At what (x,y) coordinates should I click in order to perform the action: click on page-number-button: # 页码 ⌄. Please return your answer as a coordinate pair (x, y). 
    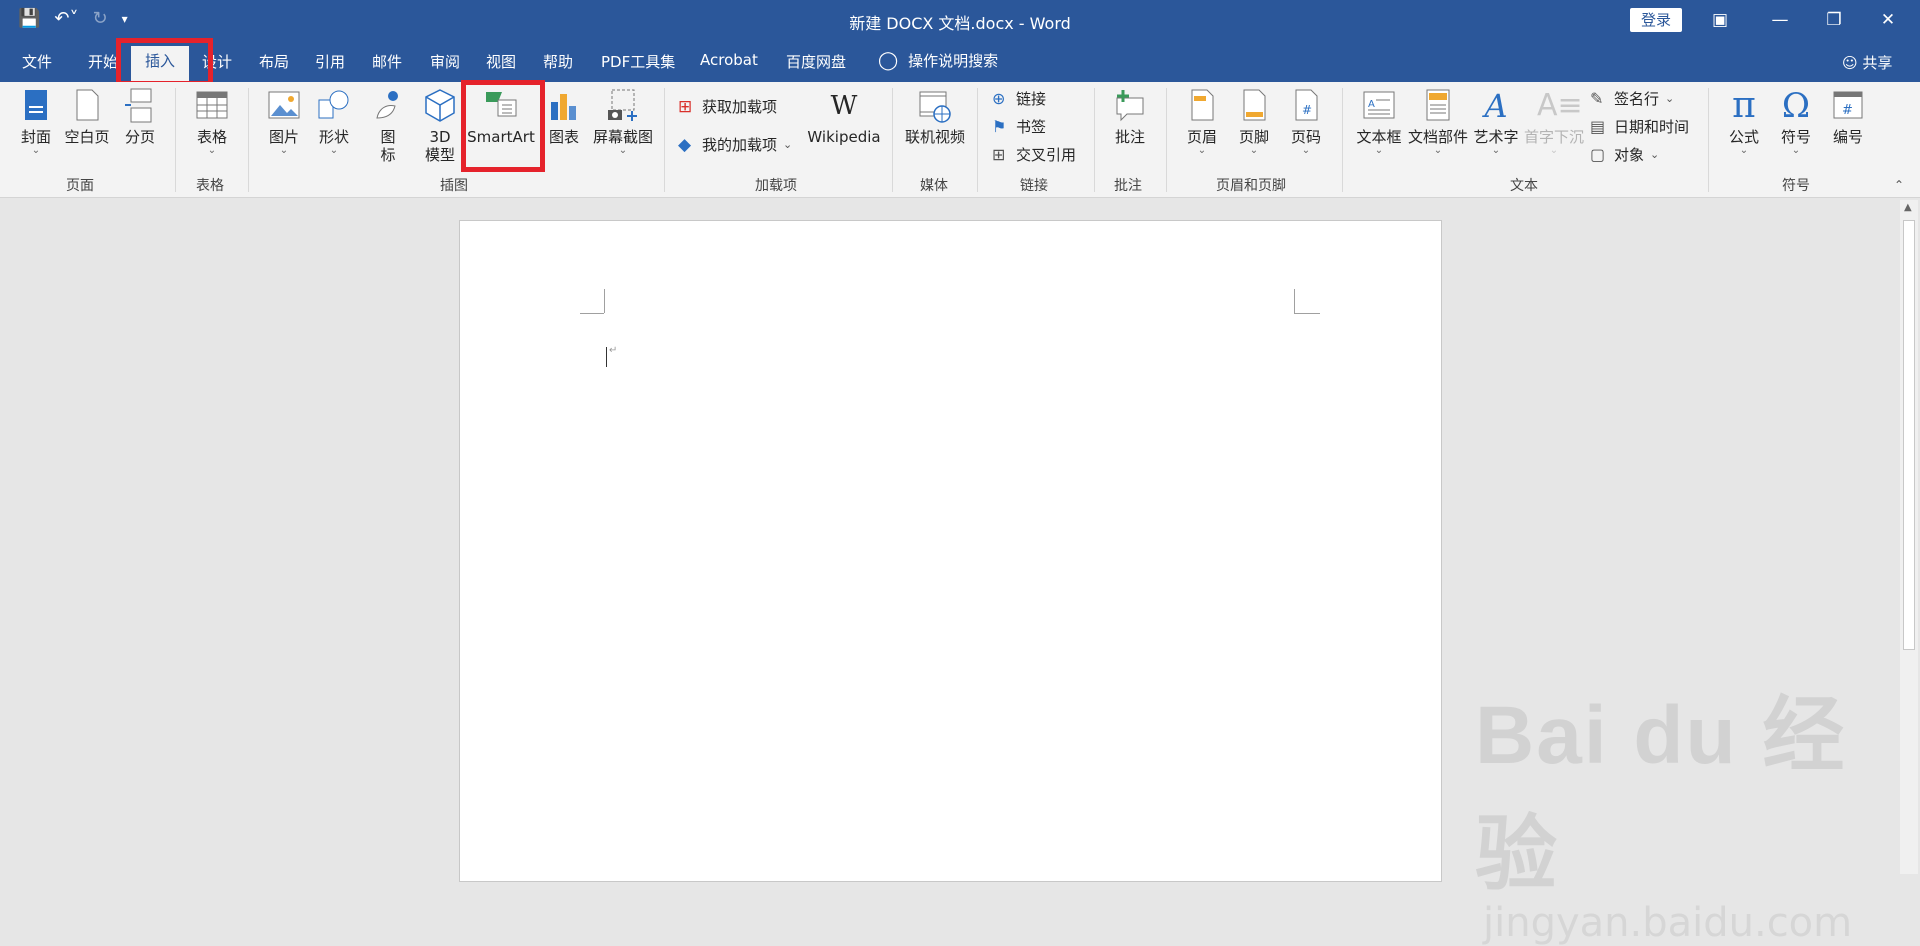
    Looking at the image, I should click on (1306, 122).